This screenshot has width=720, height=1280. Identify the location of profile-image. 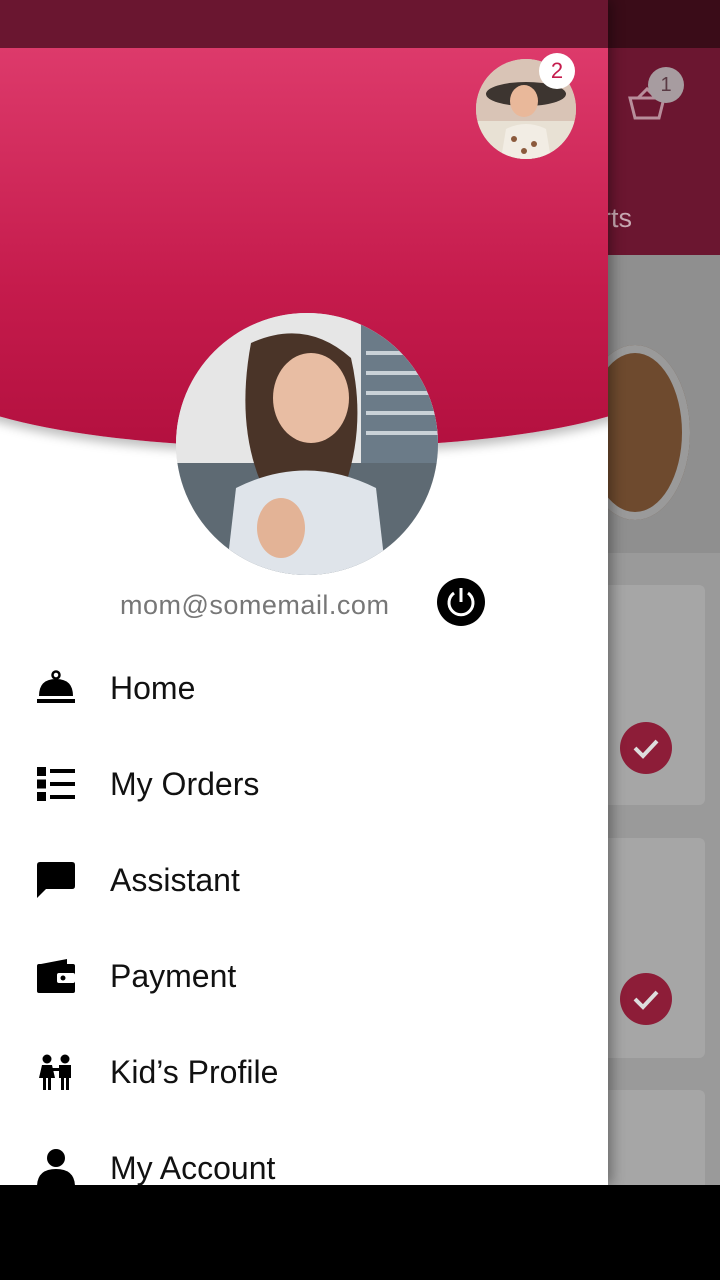
(307, 444).